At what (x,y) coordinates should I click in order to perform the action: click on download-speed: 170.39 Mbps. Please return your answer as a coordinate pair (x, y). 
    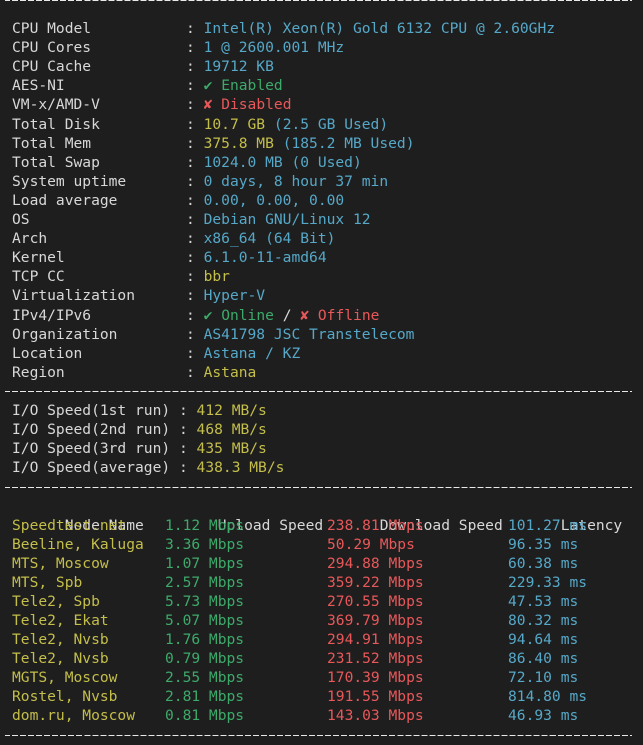
    Looking at the image, I should click on (375, 678).